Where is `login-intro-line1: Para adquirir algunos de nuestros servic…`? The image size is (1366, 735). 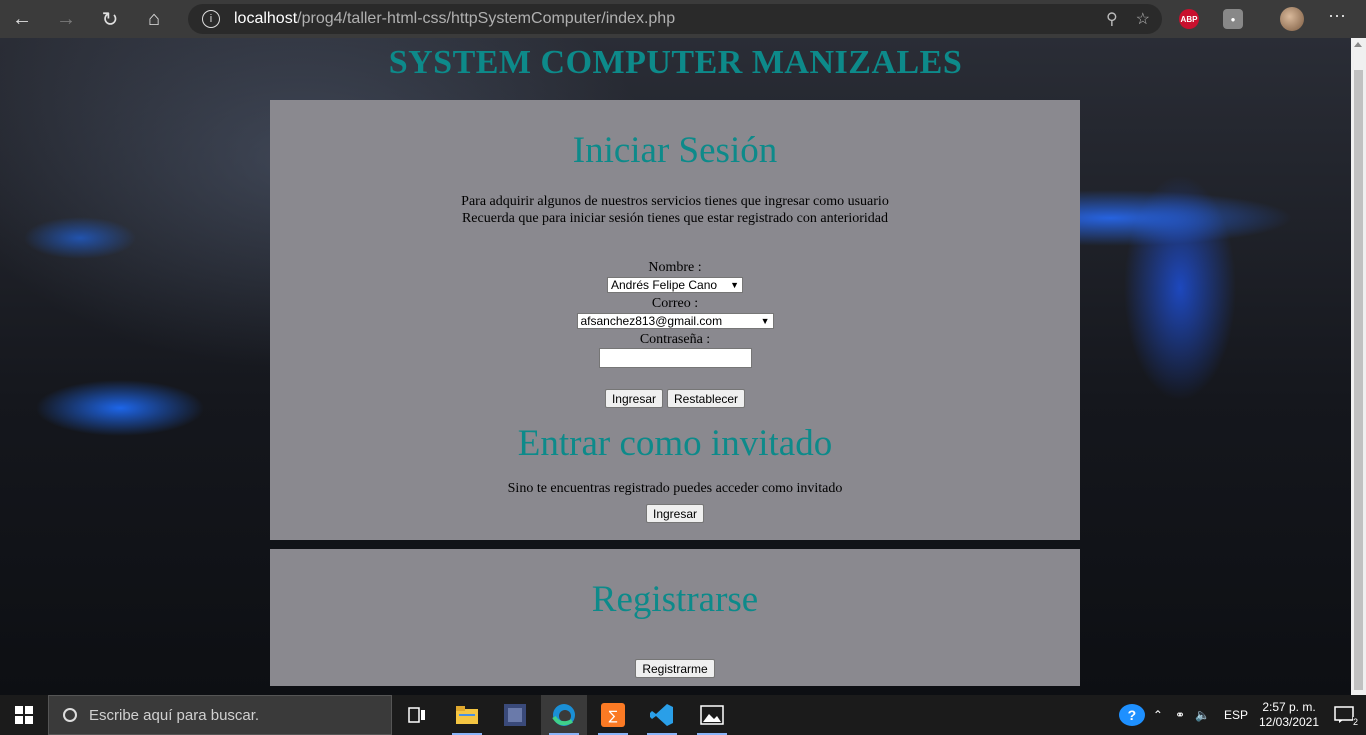
login-intro-line1: Para adquirir algunos de nuestros servic… is located at coordinates (675, 201).